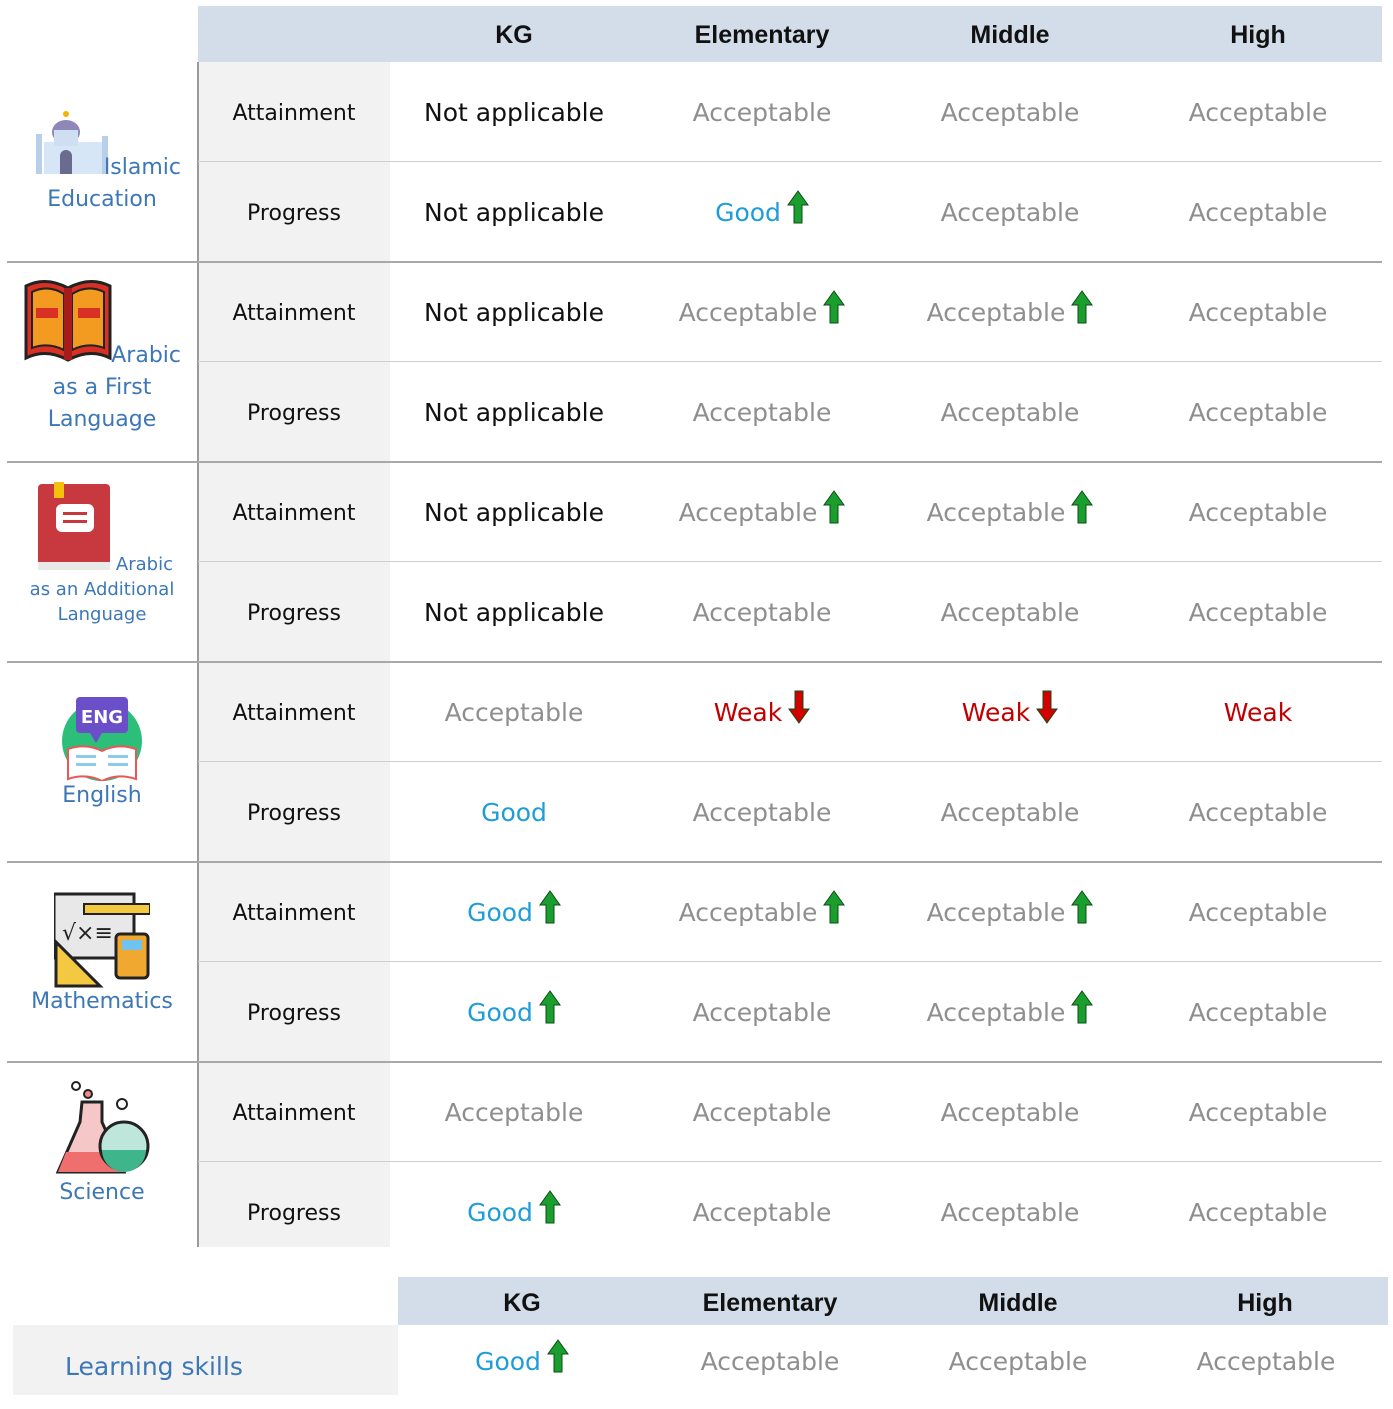 This screenshot has height=1409, width=1393. I want to click on header-high: High, so click(1258, 35).